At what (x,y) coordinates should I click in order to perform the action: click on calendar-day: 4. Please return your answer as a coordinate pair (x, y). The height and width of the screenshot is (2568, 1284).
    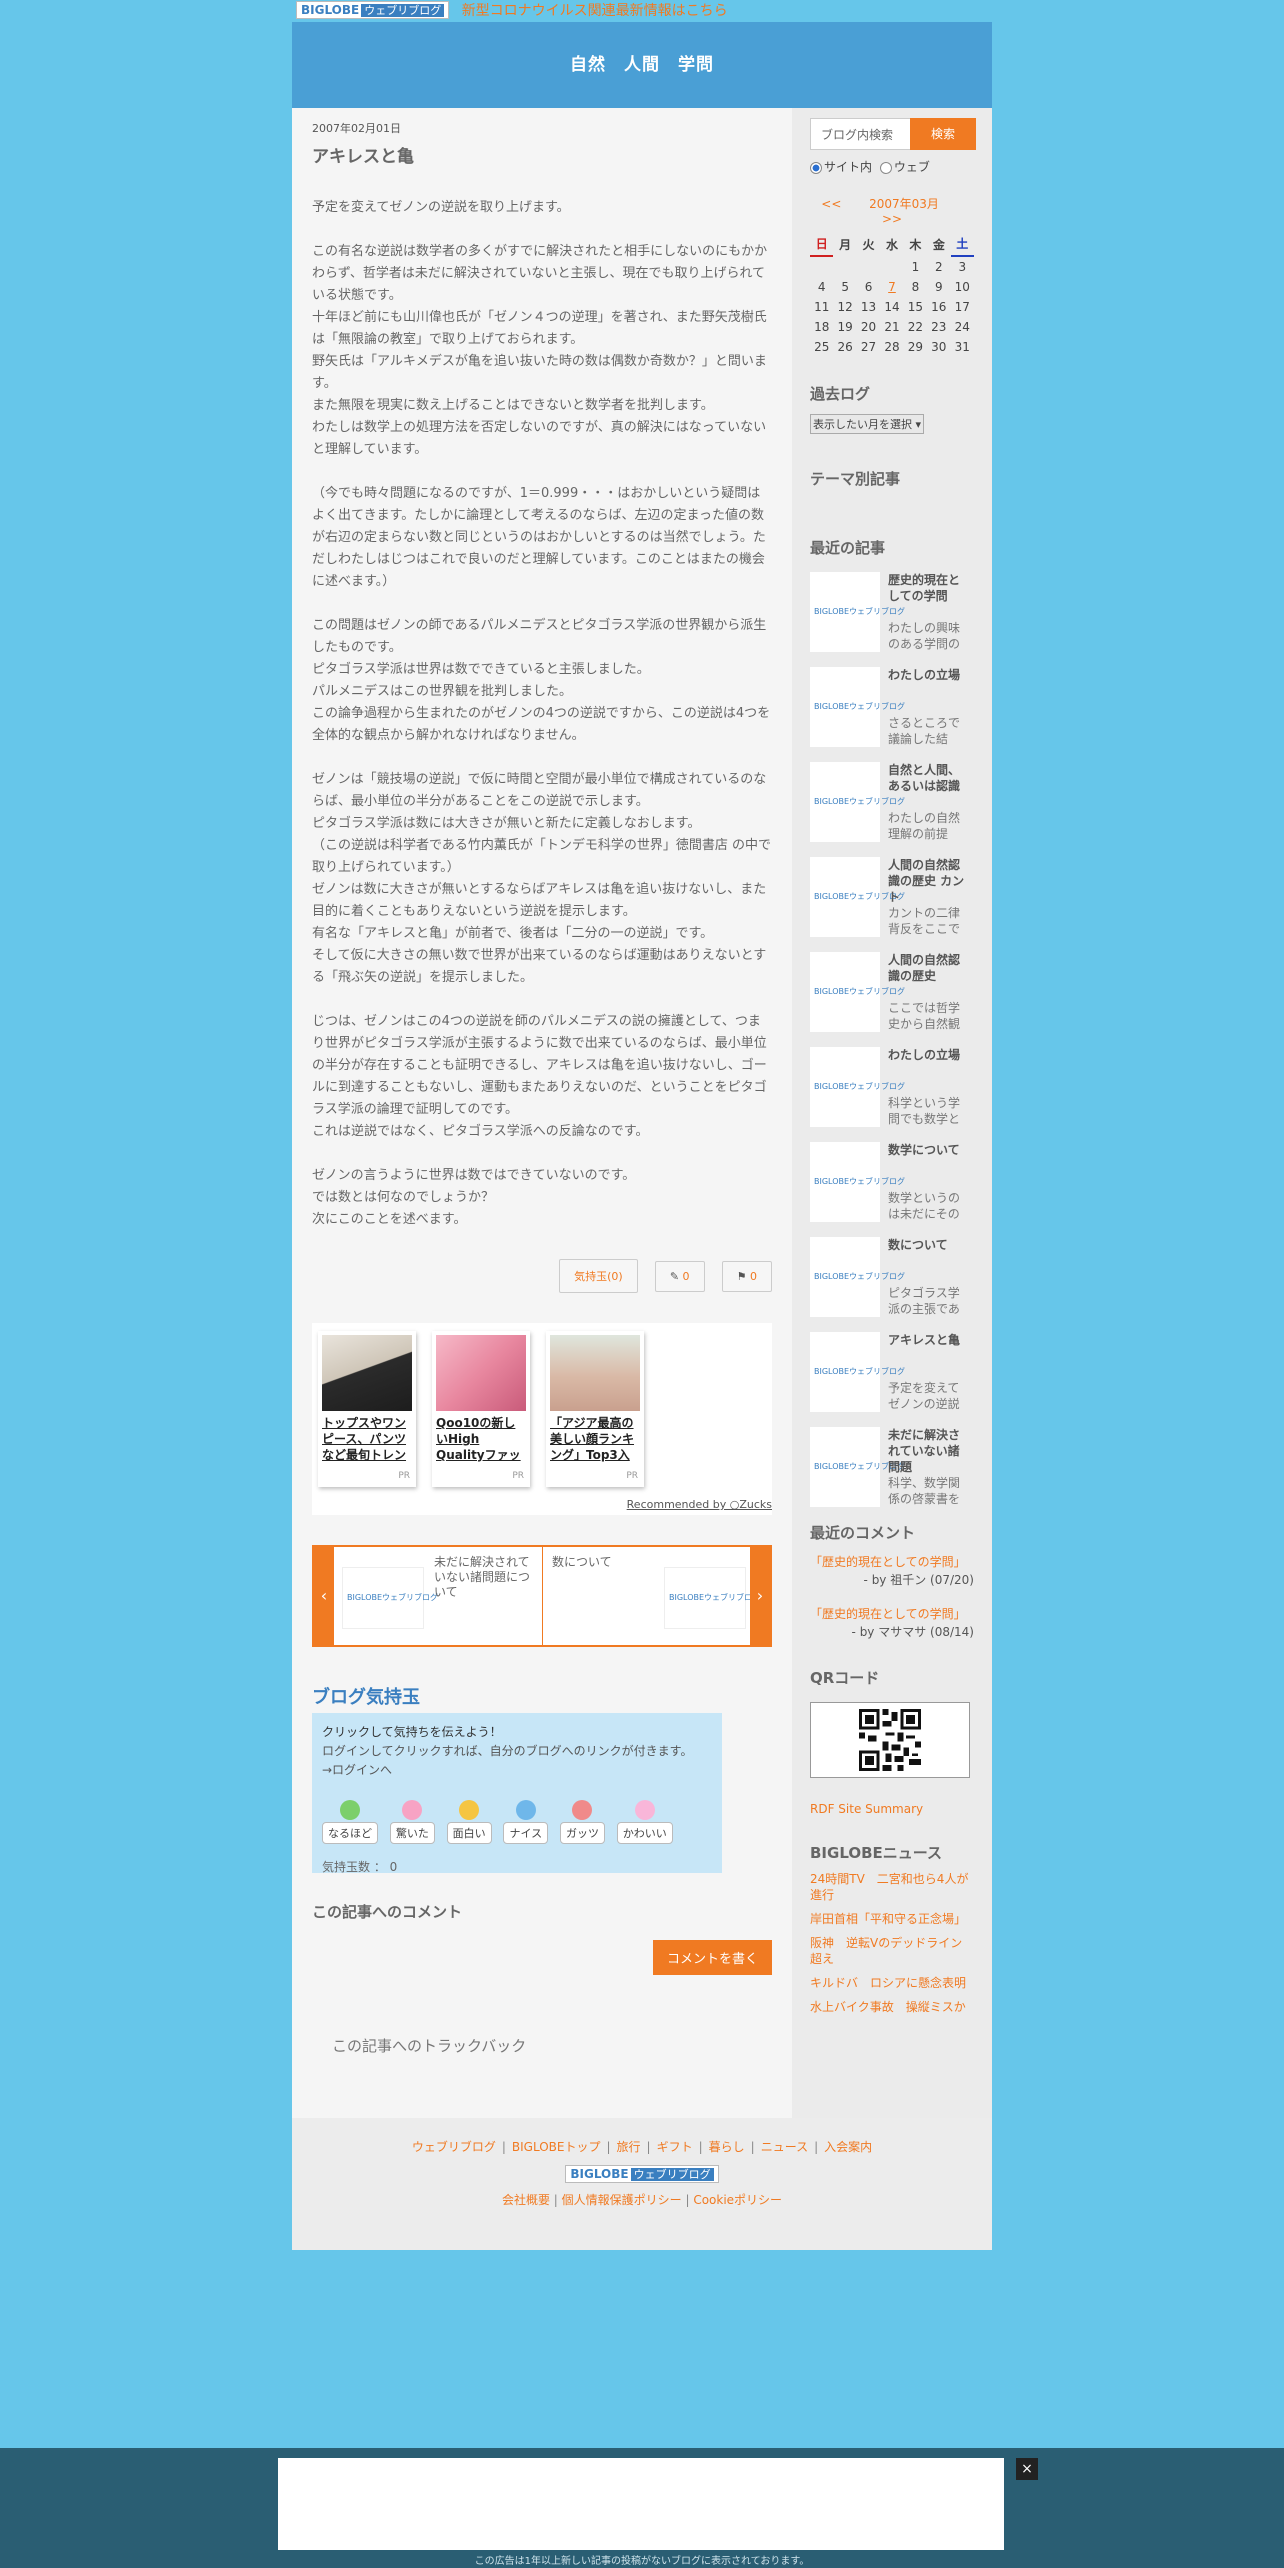
    Looking at the image, I should click on (821, 287).